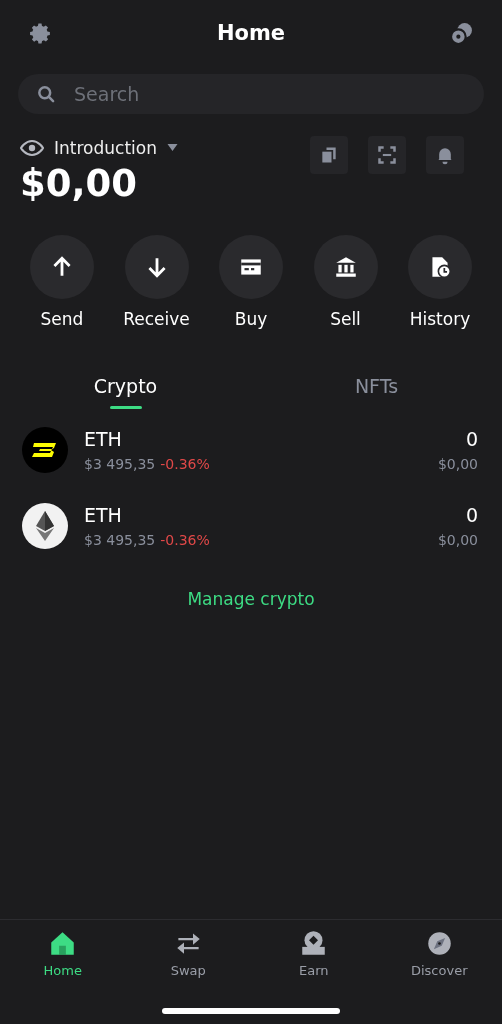 This screenshot has height=1024, width=502. I want to click on swap-tab: Swap, so click(188, 954).